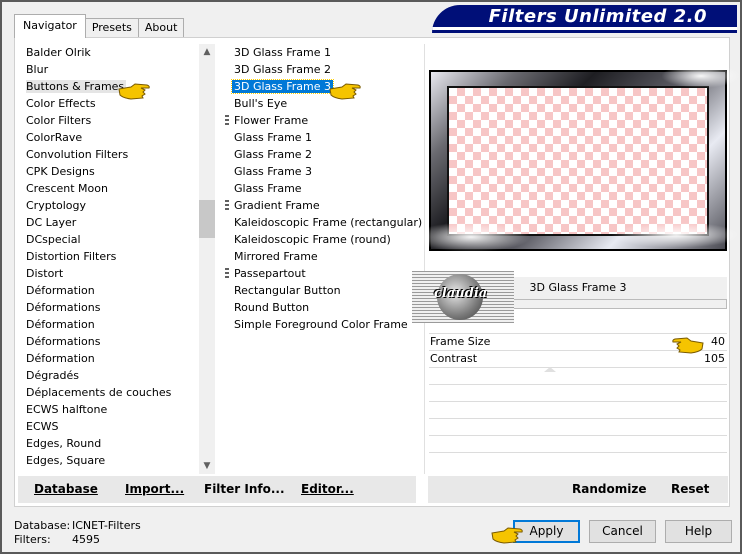 This screenshot has width=742, height=554. I want to click on filter-label: Kaleidoscopic Frame (rectangular), so click(328, 222).